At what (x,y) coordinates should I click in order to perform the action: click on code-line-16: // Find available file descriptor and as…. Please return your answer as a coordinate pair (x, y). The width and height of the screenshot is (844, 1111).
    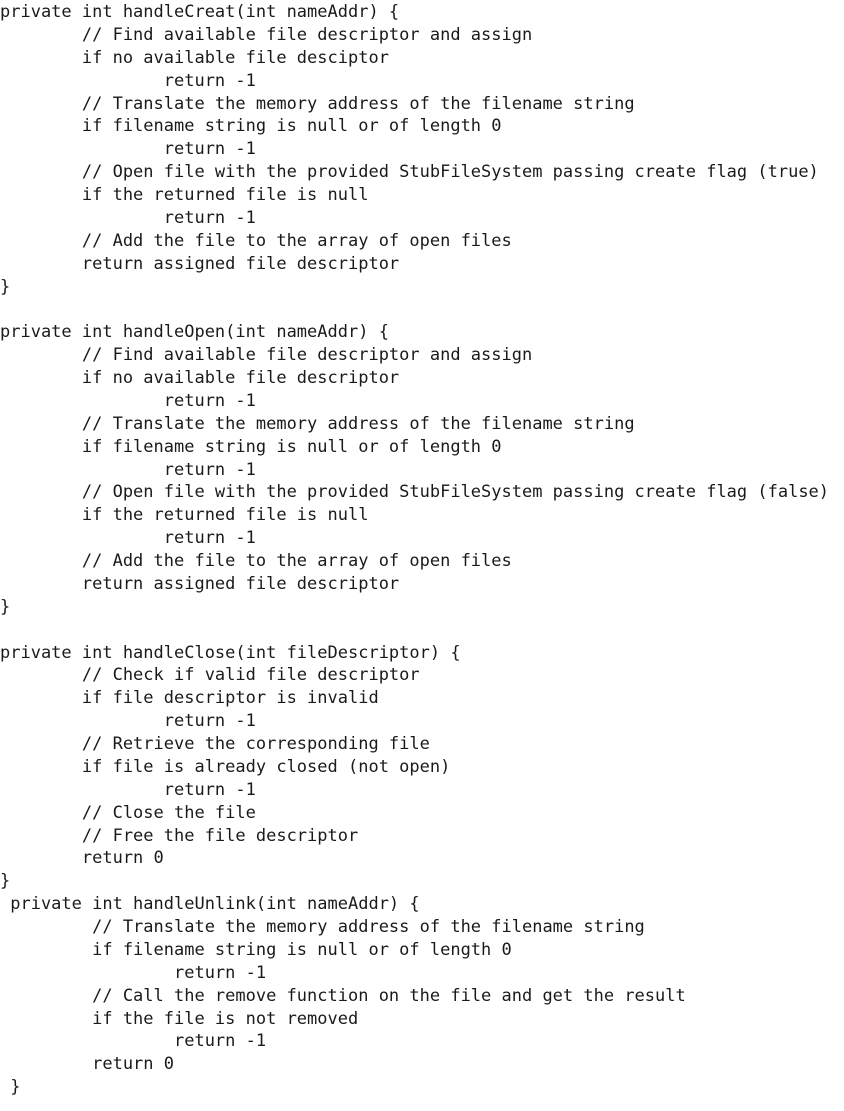
    Looking at the image, I should click on (266, 355).